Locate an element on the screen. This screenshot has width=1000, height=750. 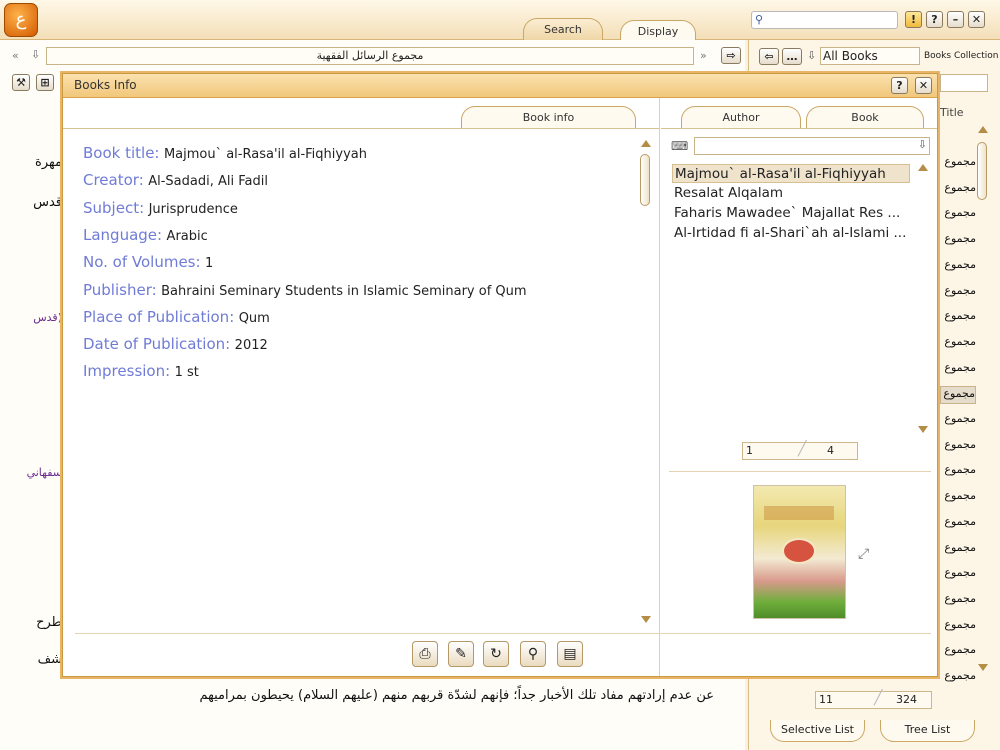
field-label: Place of Publication: is located at coordinates (159, 316).